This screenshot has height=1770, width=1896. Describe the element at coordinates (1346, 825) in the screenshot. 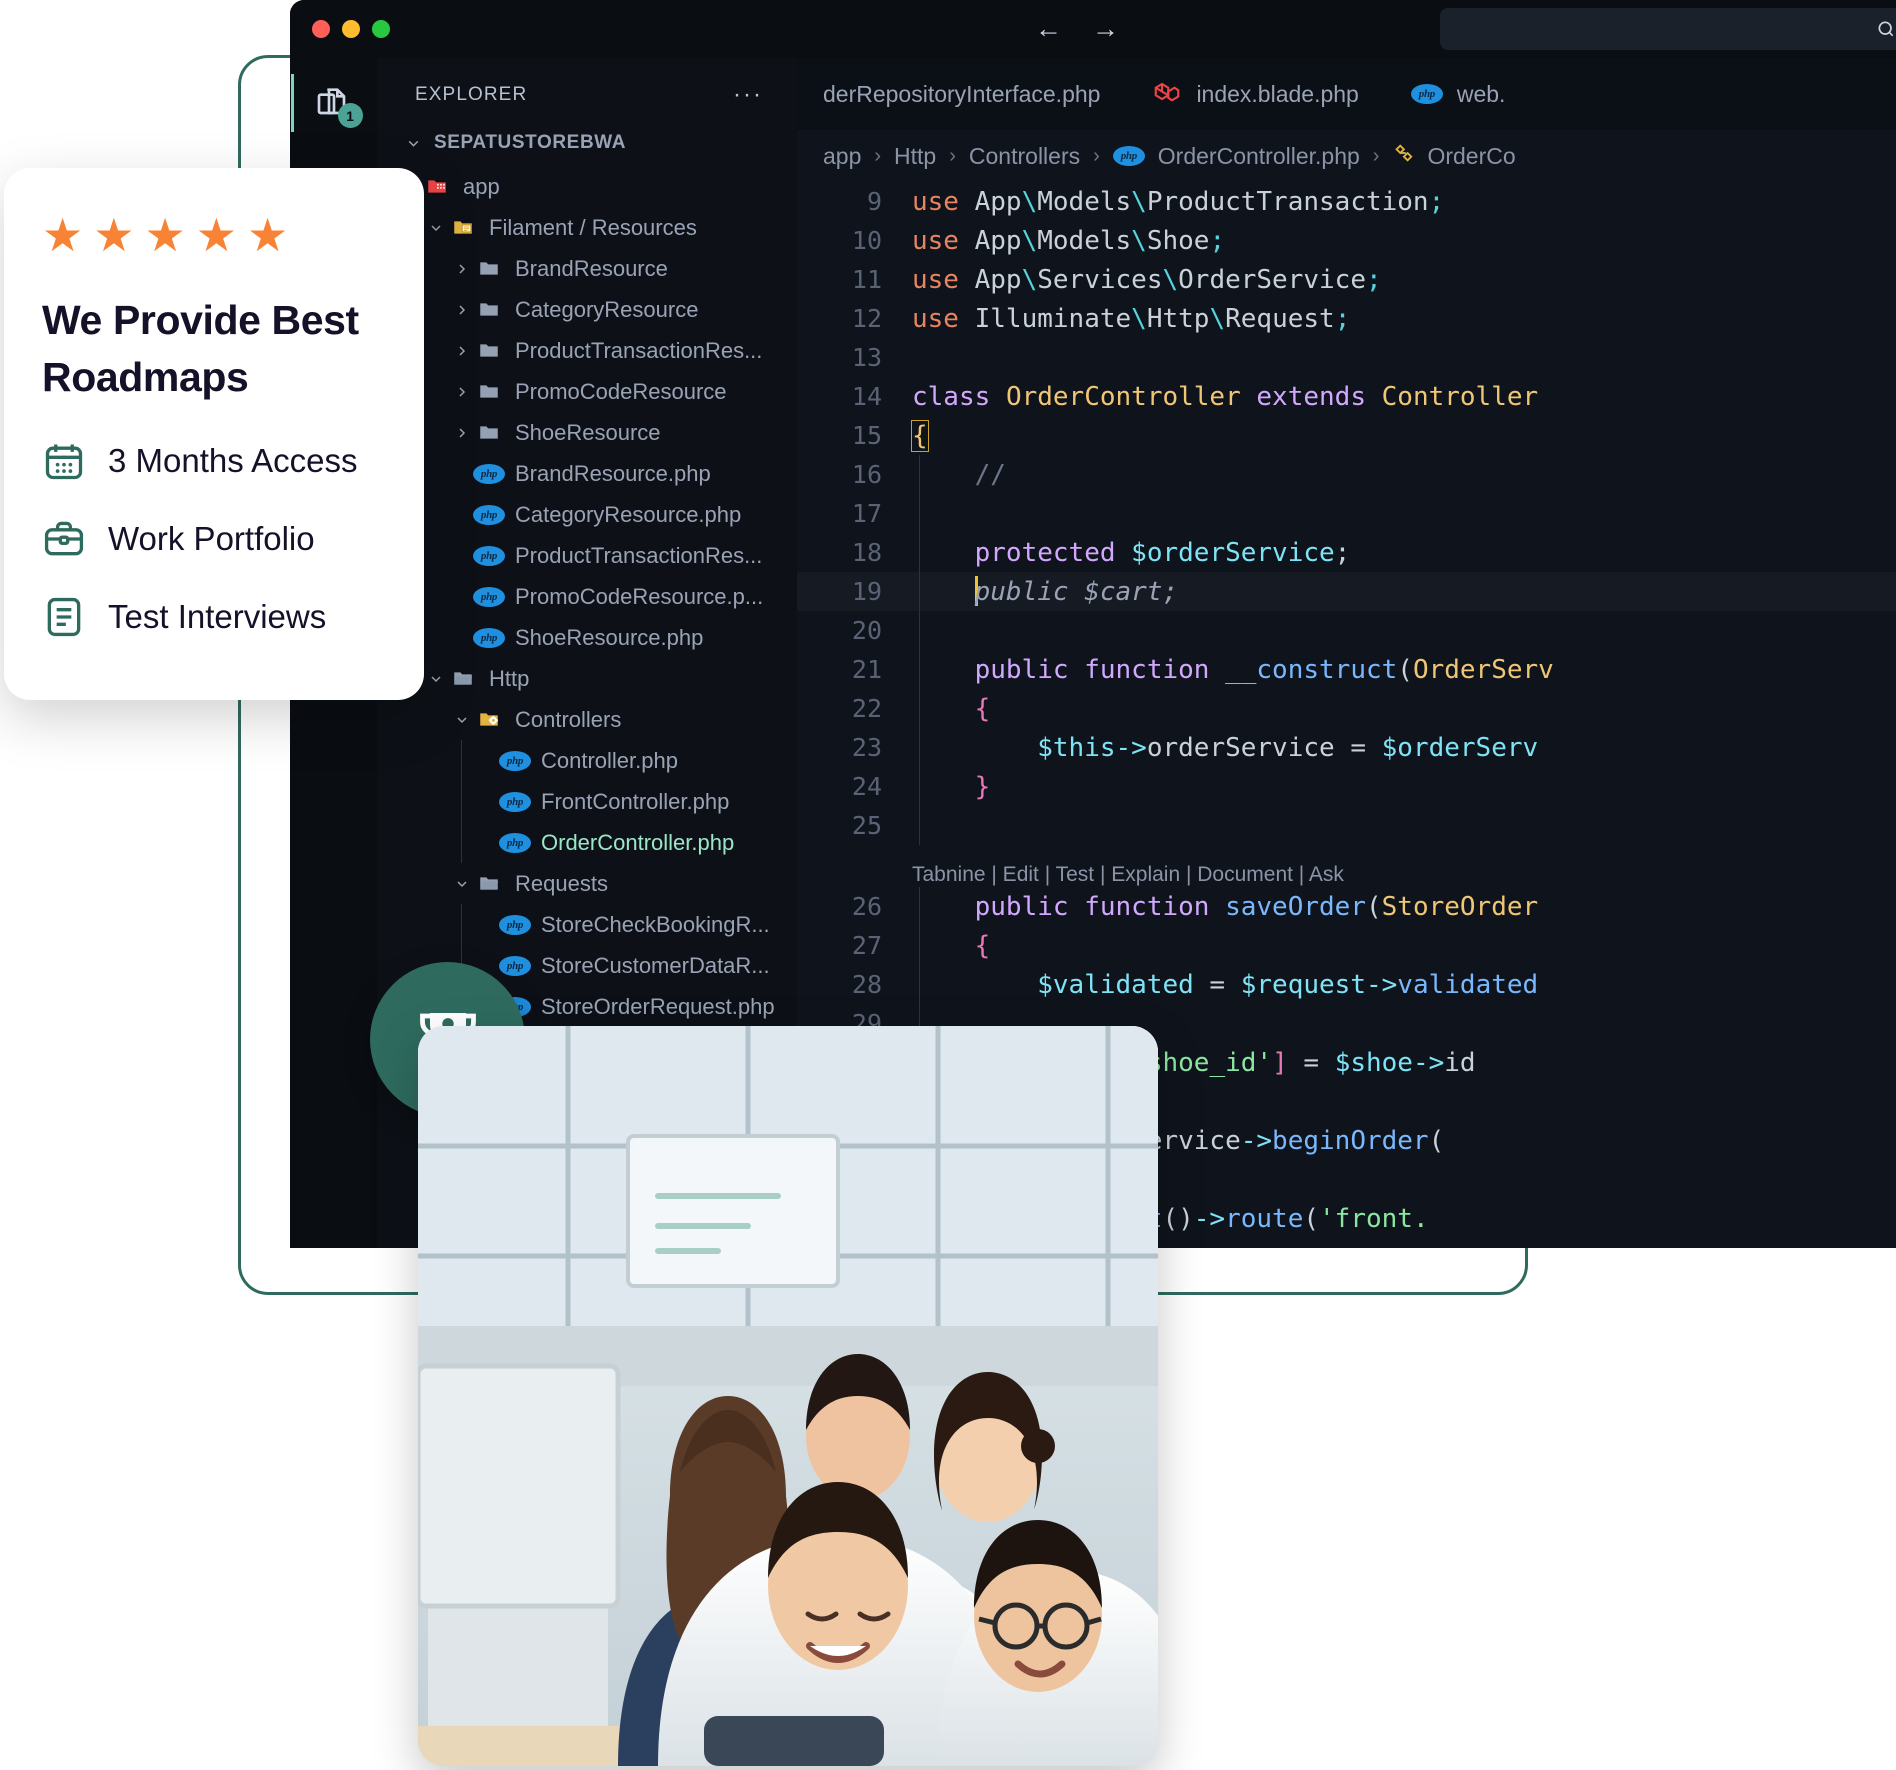

I see `code-line: 25` at that location.